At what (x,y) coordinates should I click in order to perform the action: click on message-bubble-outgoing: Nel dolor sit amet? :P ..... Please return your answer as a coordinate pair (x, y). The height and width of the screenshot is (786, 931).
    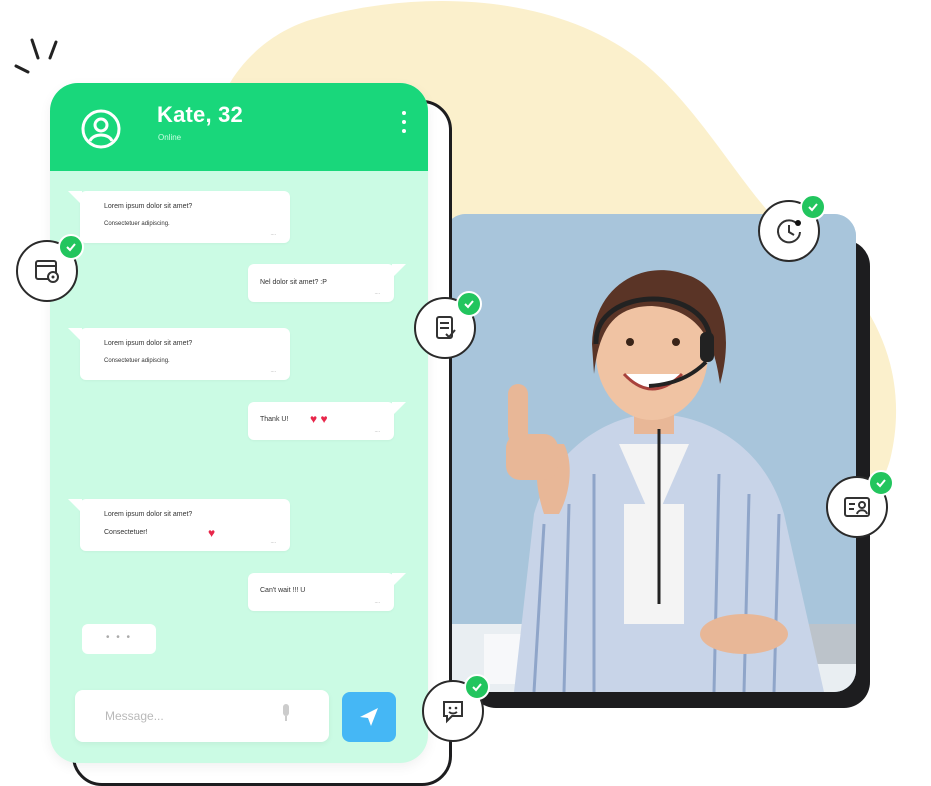
    Looking at the image, I should click on (327, 283).